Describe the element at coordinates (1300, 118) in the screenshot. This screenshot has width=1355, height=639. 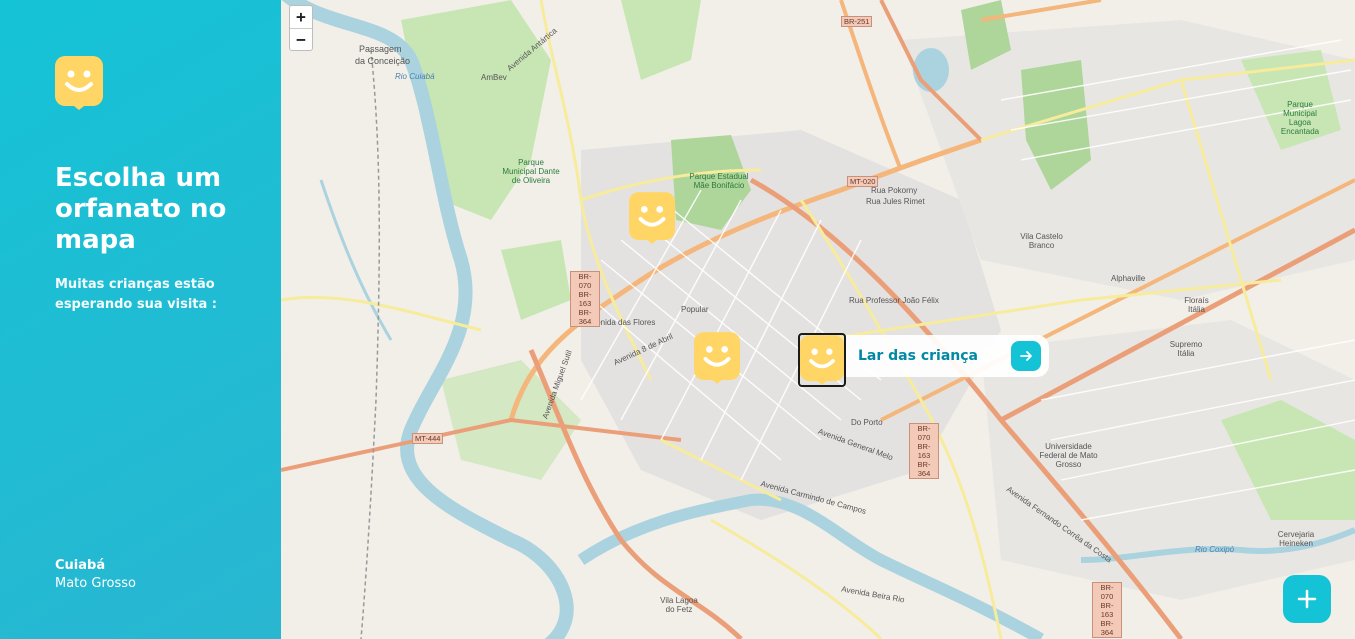
I see `map-label-parque-lagoa: Parque Municipal Lagoa Encantada` at that location.